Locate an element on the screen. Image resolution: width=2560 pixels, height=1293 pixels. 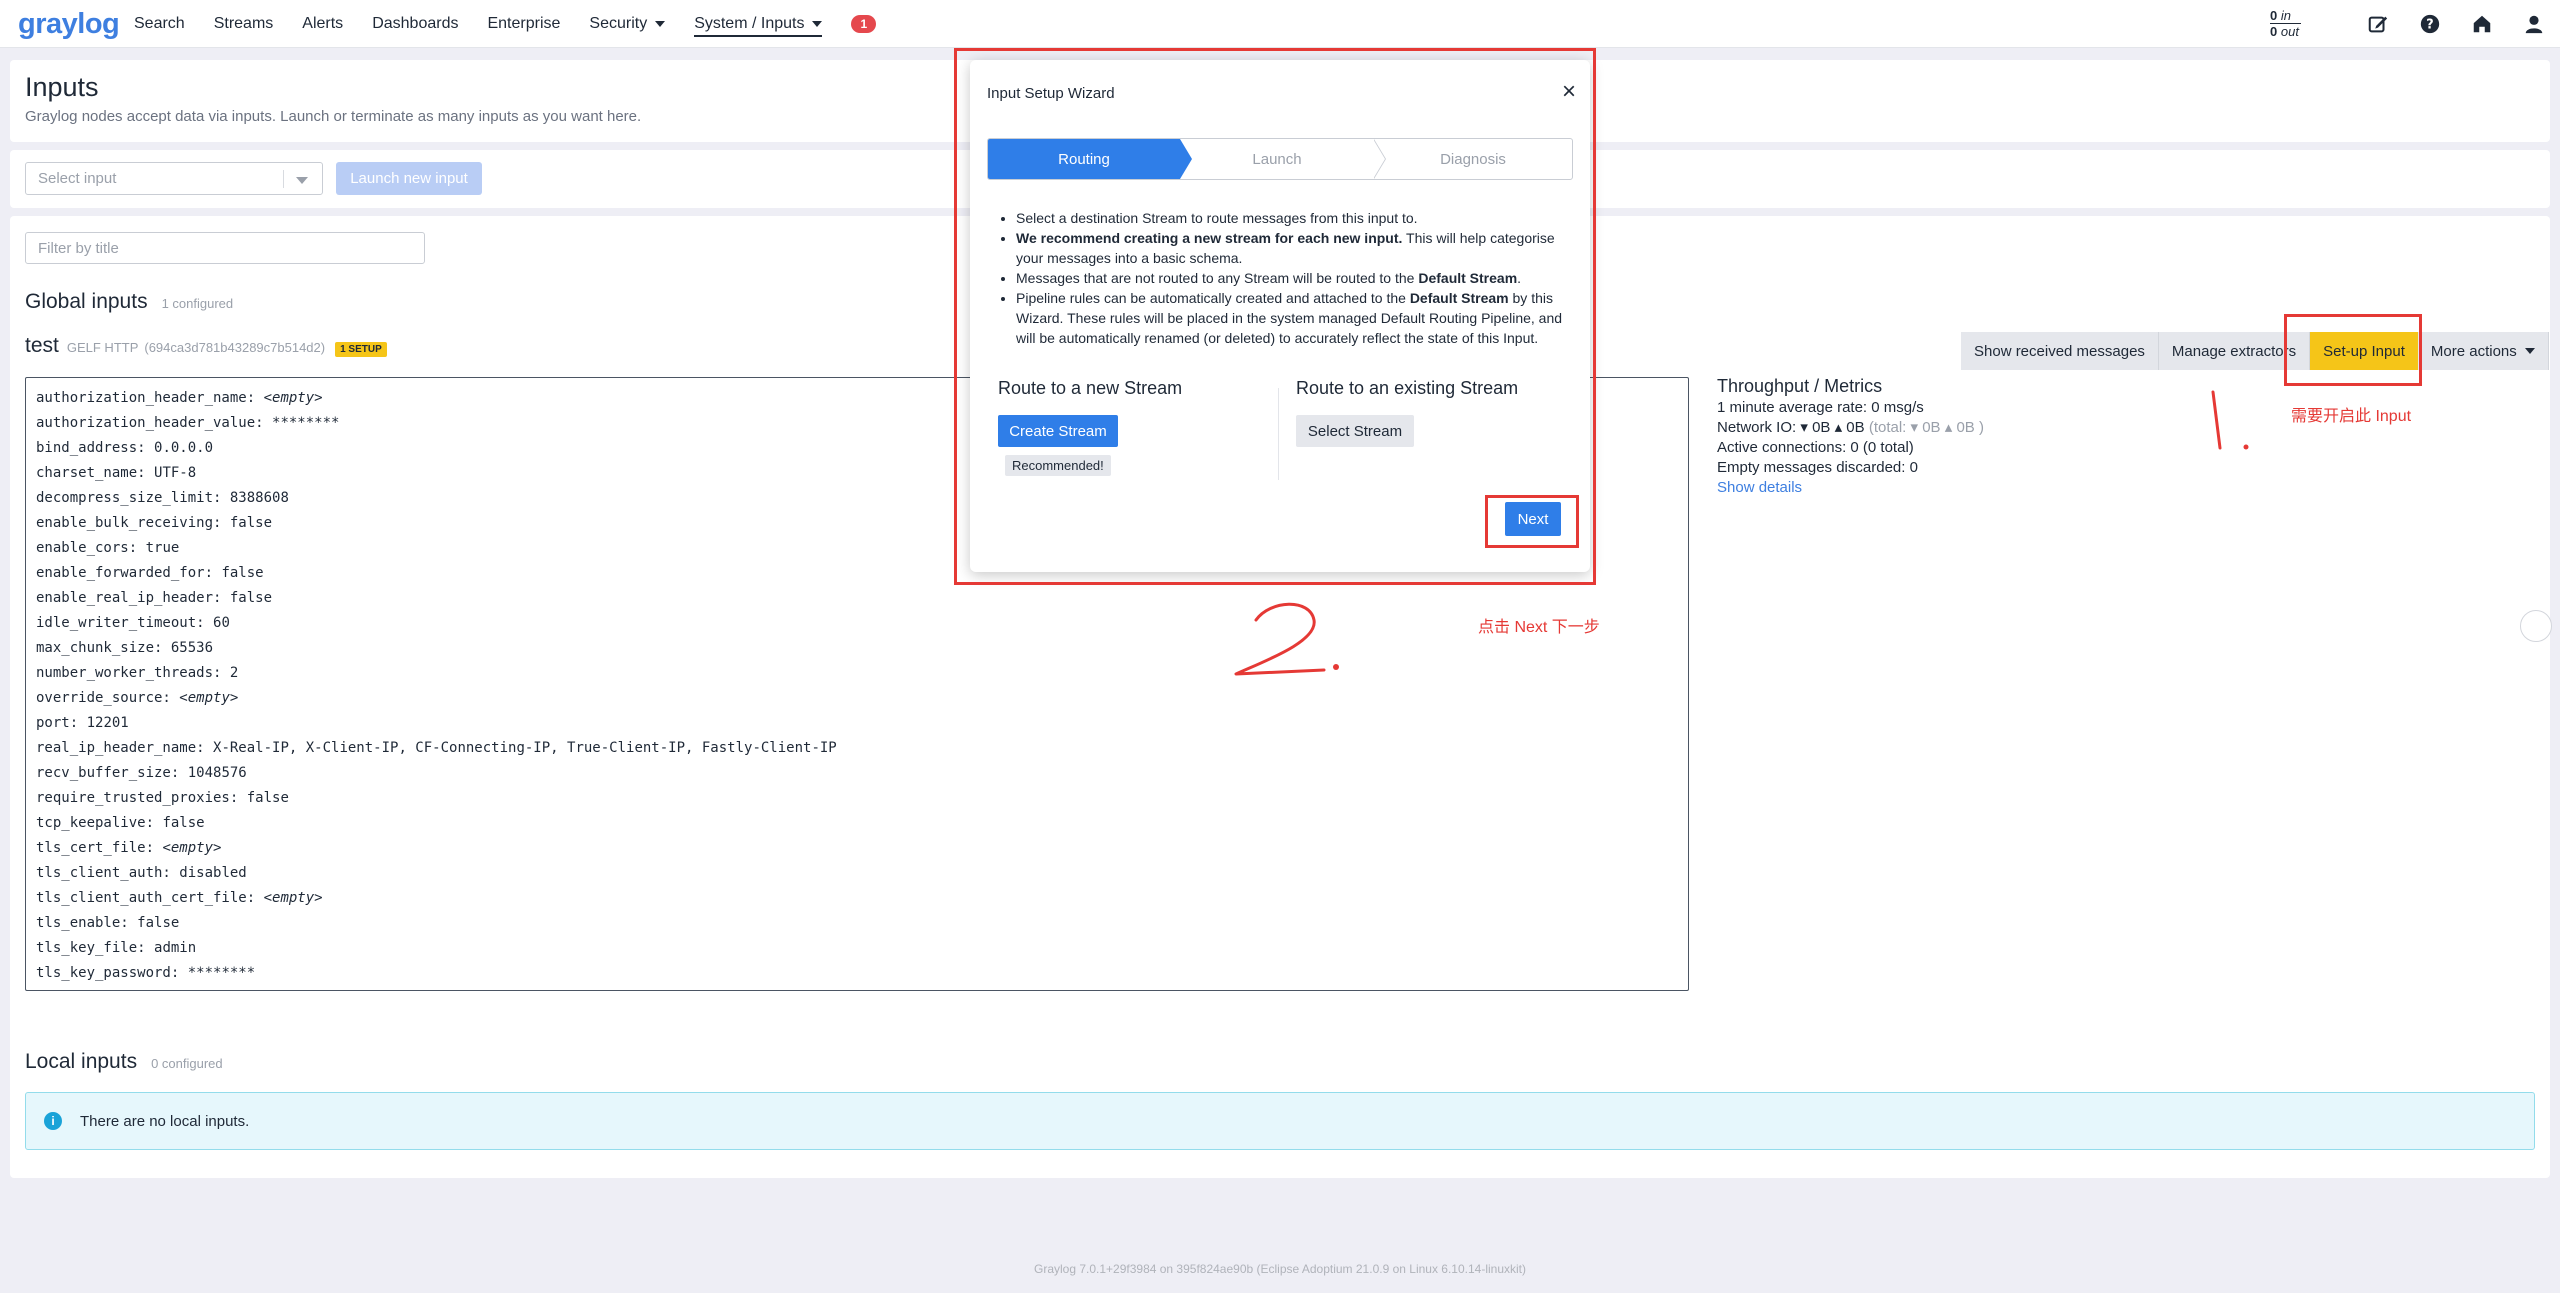
net-up-value: 0B is located at coordinates (1855, 427).